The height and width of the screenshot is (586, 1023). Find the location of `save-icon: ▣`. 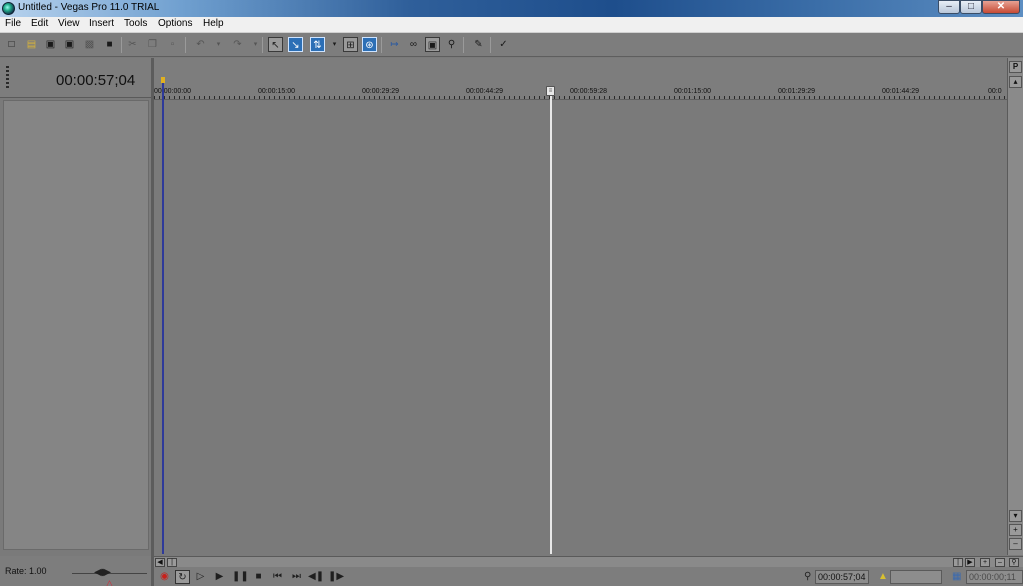

save-icon: ▣ is located at coordinates (50, 44).